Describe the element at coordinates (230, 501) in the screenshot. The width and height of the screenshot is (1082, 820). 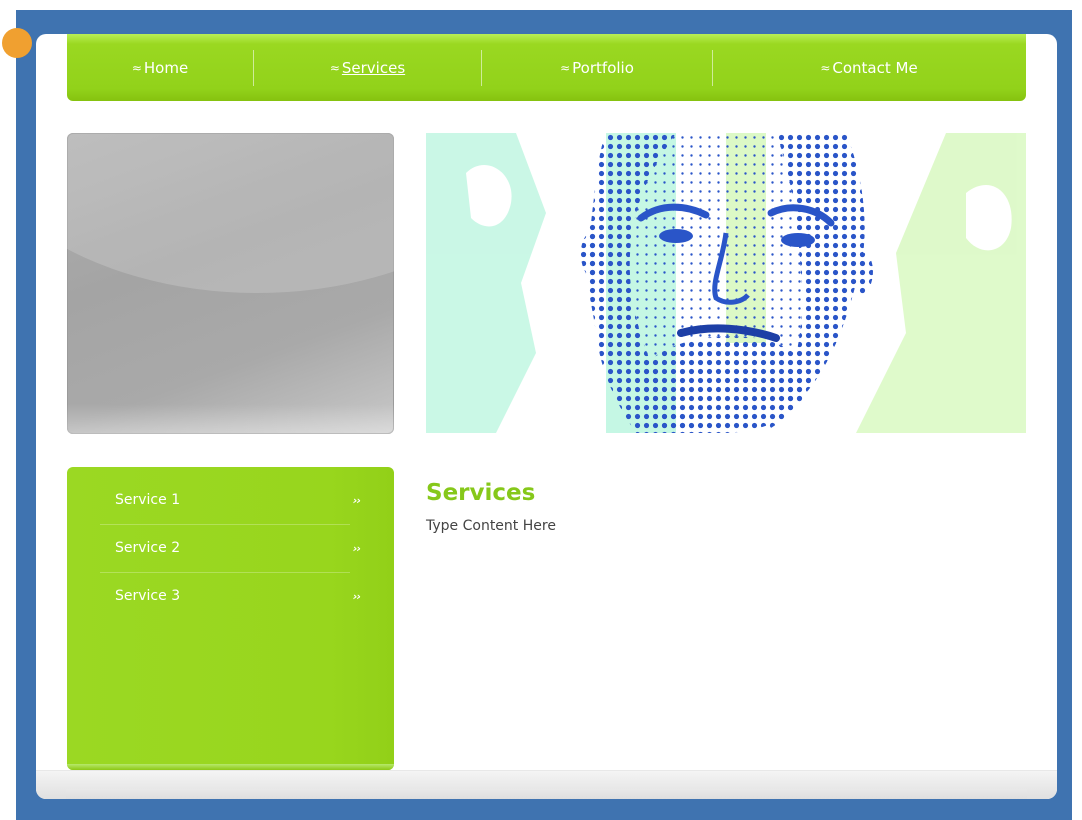
I see `sidebar-item-service-1: Service 1 ››` at that location.